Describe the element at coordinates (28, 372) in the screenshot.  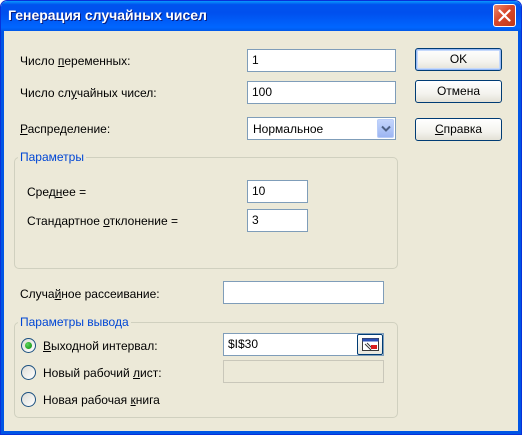
I see `new-sheet-radio` at that location.